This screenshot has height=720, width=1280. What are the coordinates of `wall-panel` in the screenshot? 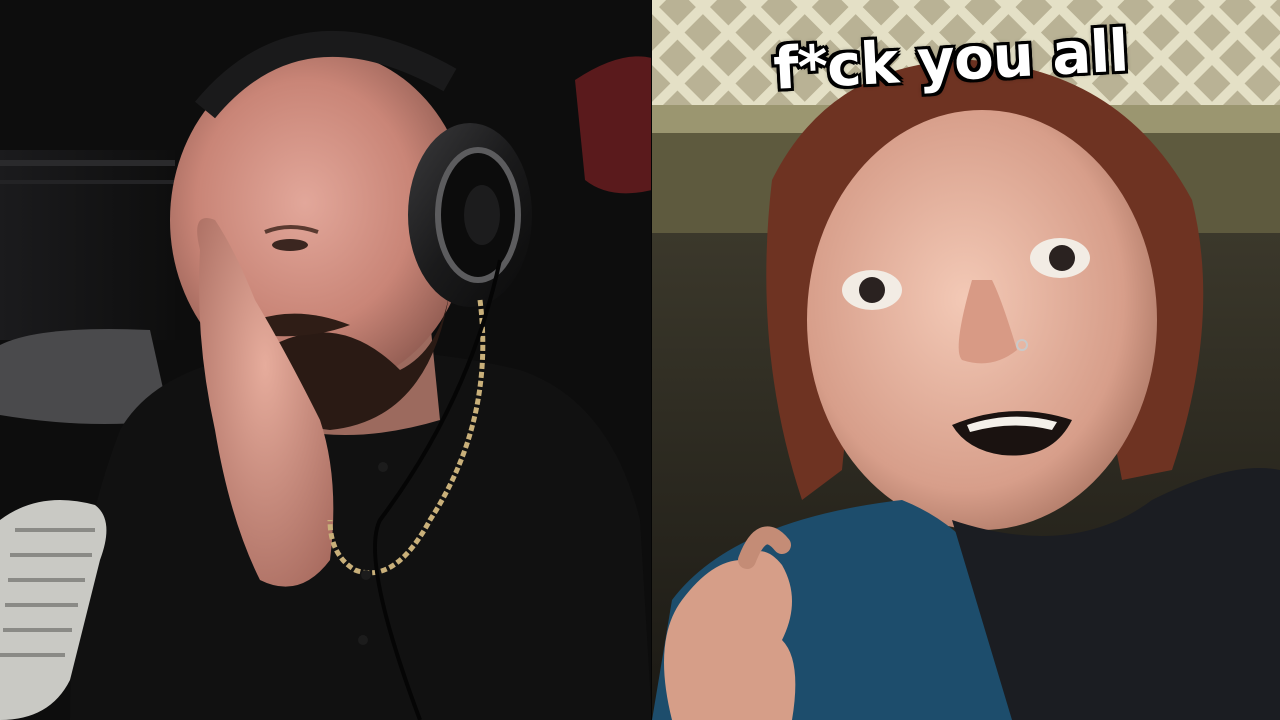 It's located at (87, 245).